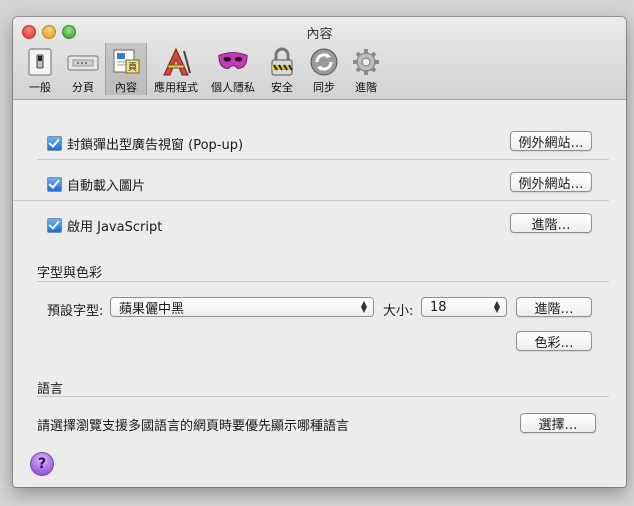  Describe the element at coordinates (233, 87) in the screenshot. I see `toolbar-label: 個人隱私` at that location.